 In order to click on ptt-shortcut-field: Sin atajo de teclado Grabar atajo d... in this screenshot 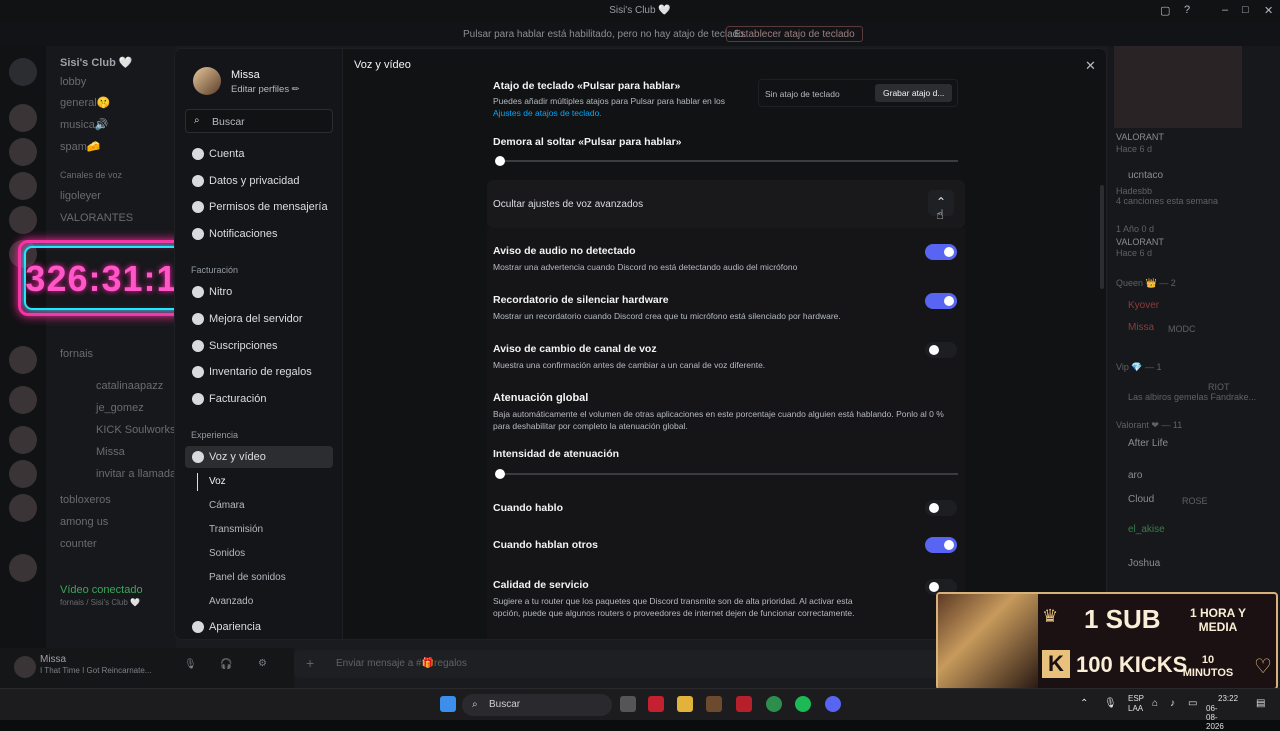, I will do `click(858, 93)`.